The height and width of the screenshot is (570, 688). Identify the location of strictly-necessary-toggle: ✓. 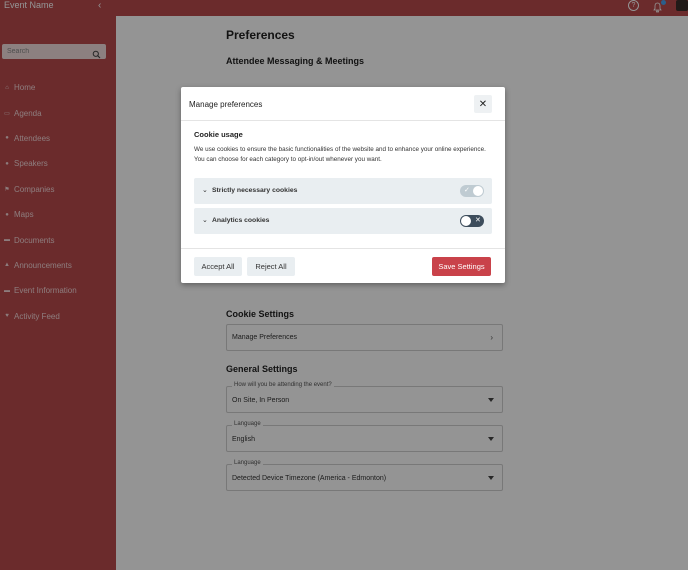
(472, 191).